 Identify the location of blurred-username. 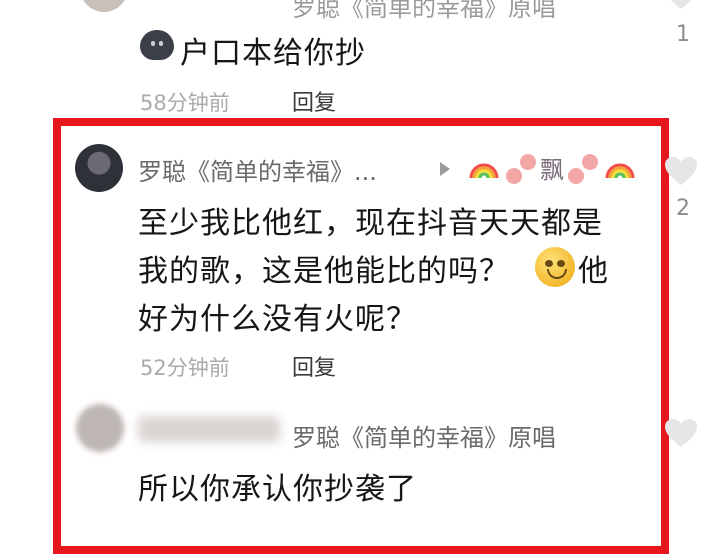
(209, 429).